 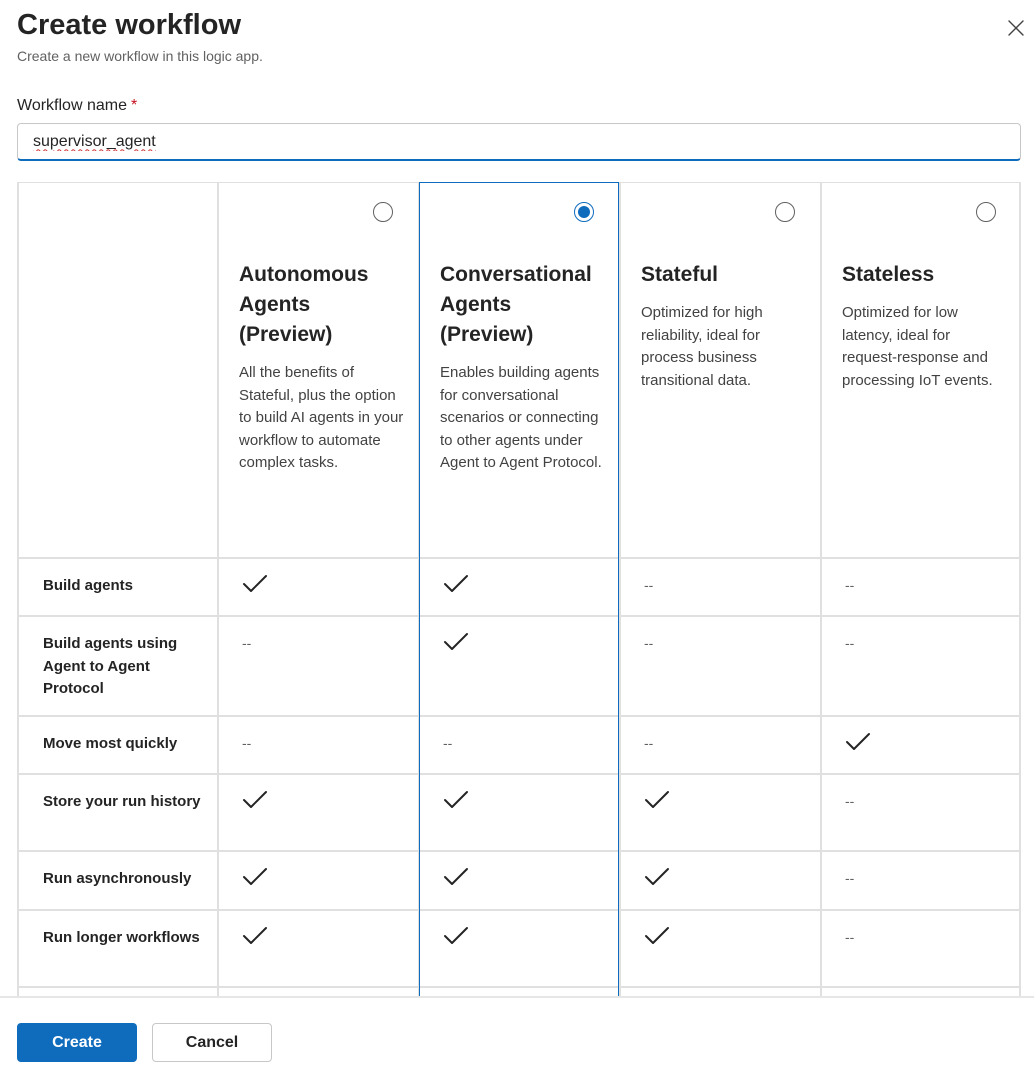 I want to click on grid-right-border, so click(x=1020, y=589).